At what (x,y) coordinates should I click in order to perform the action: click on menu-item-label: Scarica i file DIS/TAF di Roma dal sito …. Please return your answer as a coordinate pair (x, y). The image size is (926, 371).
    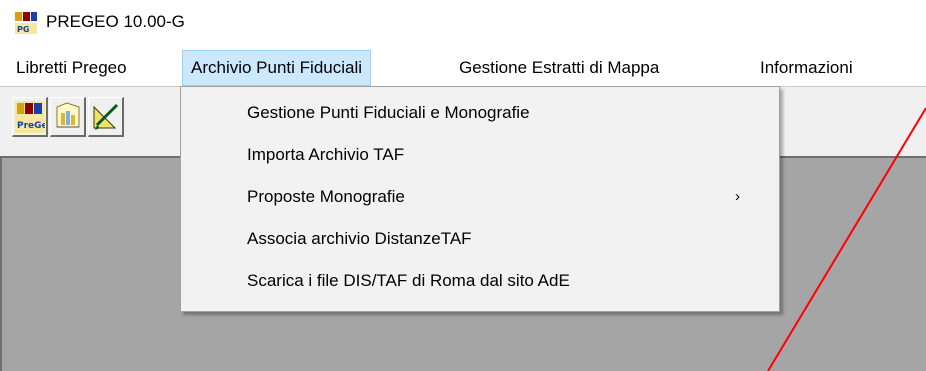
    Looking at the image, I should click on (408, 280).